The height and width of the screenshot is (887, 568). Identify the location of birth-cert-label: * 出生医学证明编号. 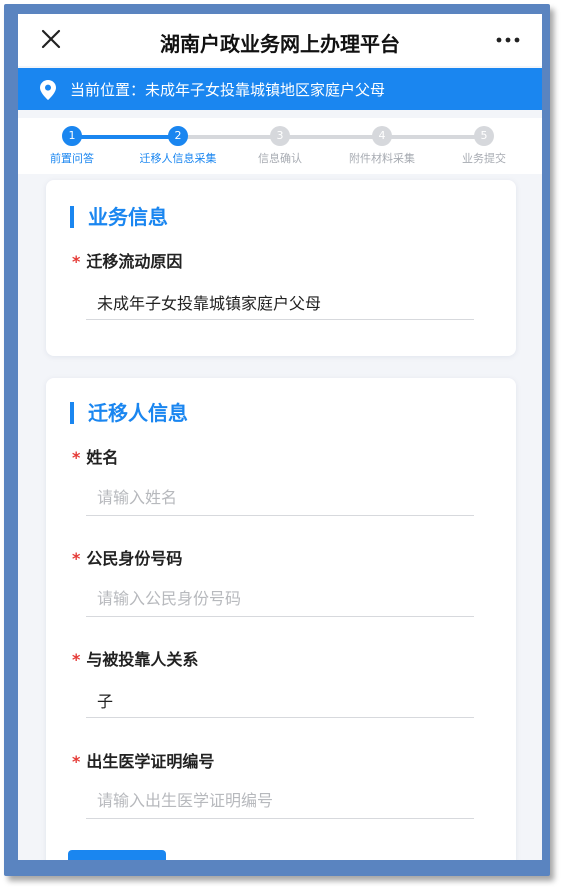
(143, 761).